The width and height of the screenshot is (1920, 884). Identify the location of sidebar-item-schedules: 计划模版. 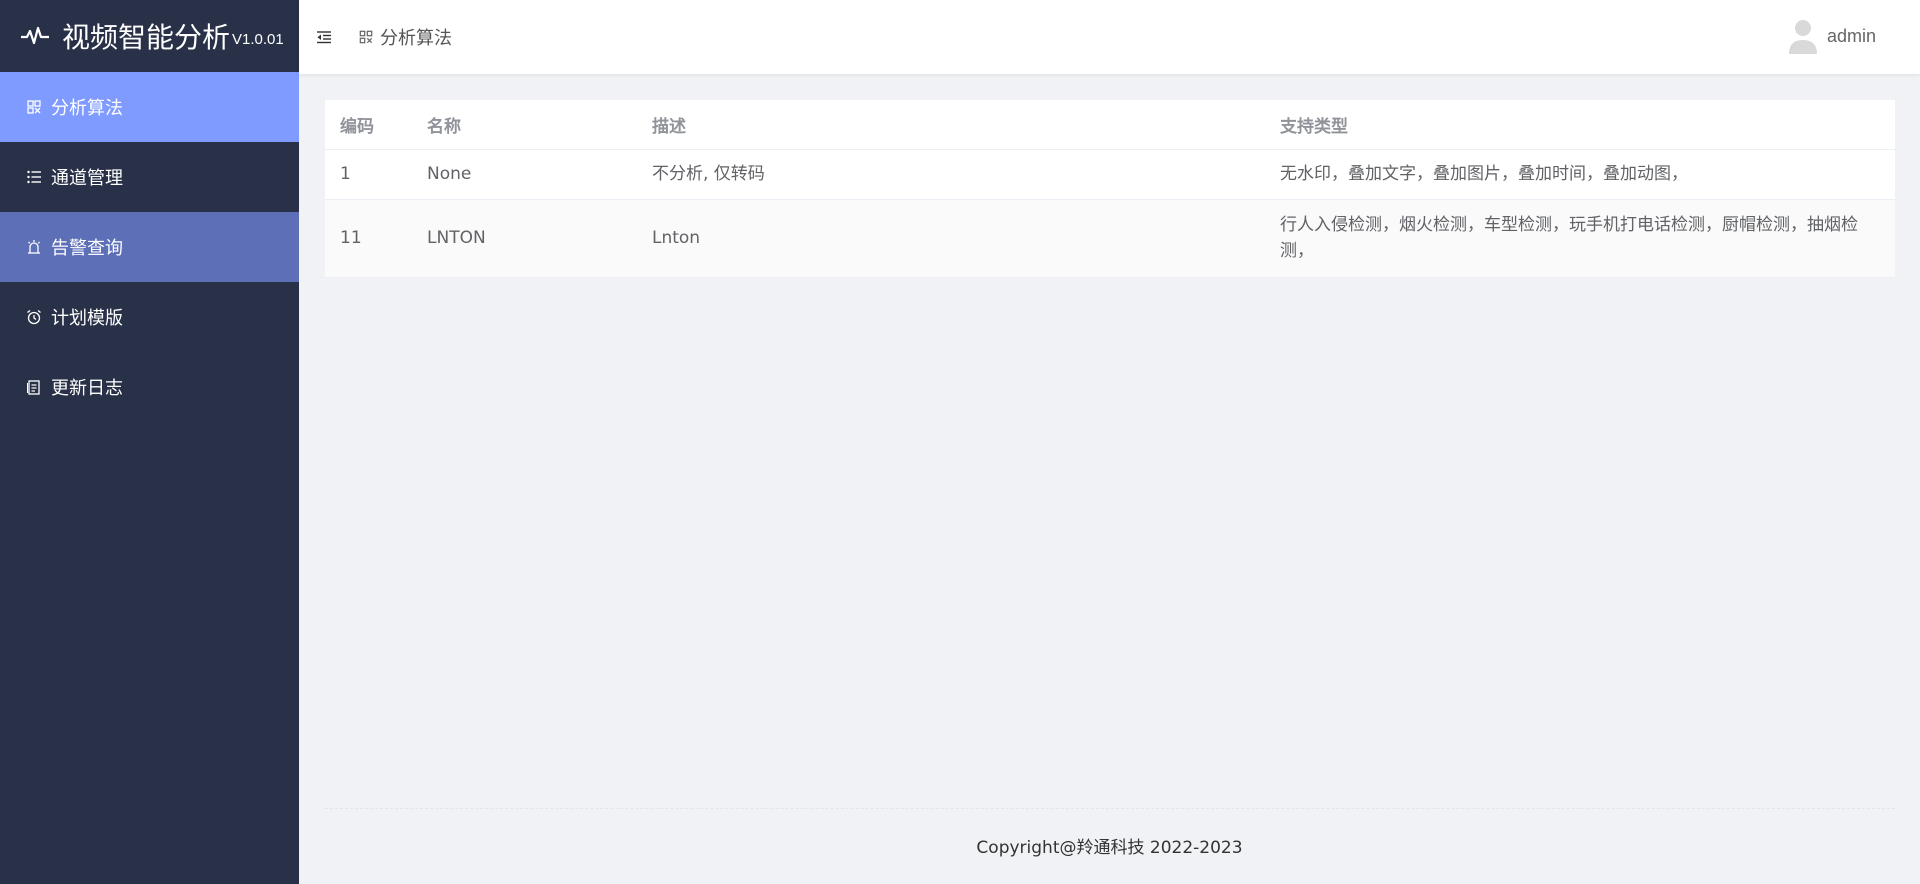
(149, 317).